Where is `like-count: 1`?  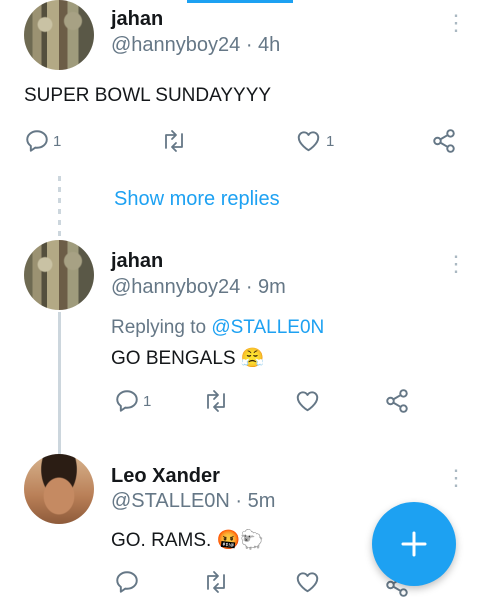 like-count: 1 is located at coordinates (330, 141).